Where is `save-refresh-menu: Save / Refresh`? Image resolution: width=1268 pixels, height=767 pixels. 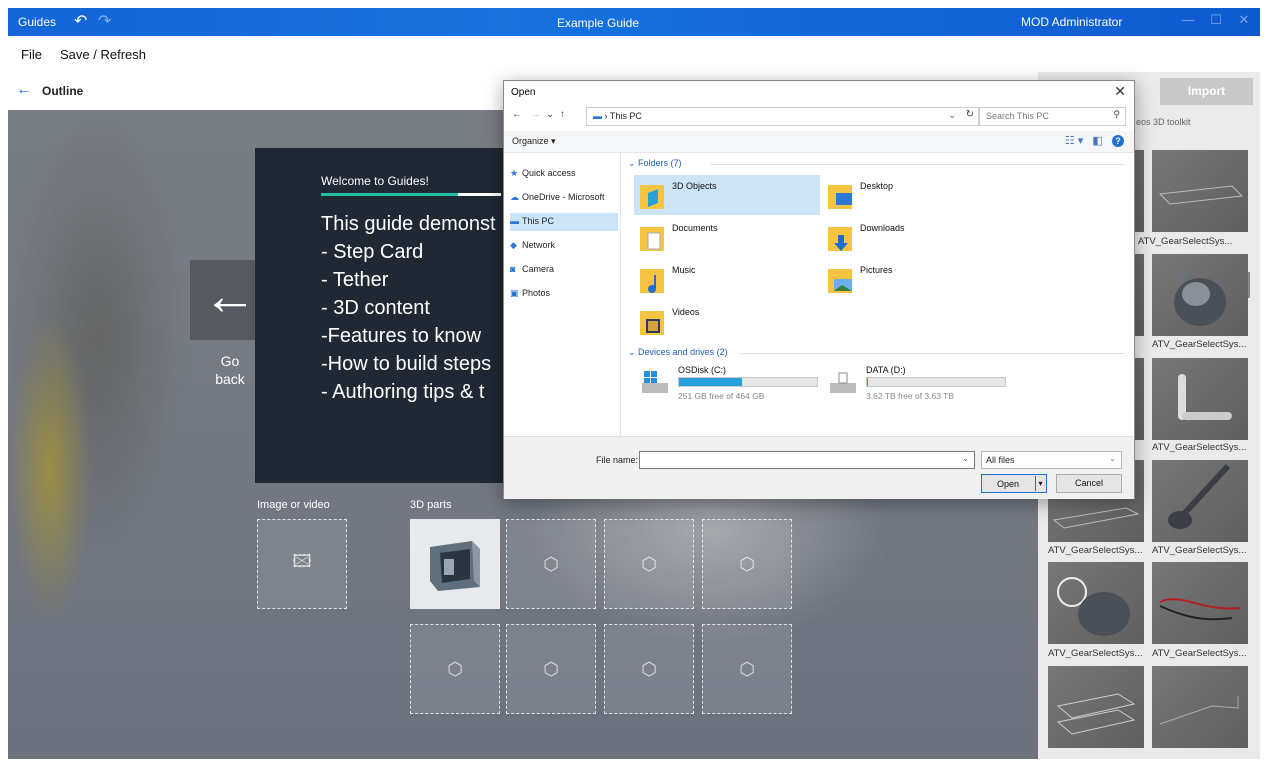
save-refresh-menu: Save / Refresh is located at coordinates (103, 54).